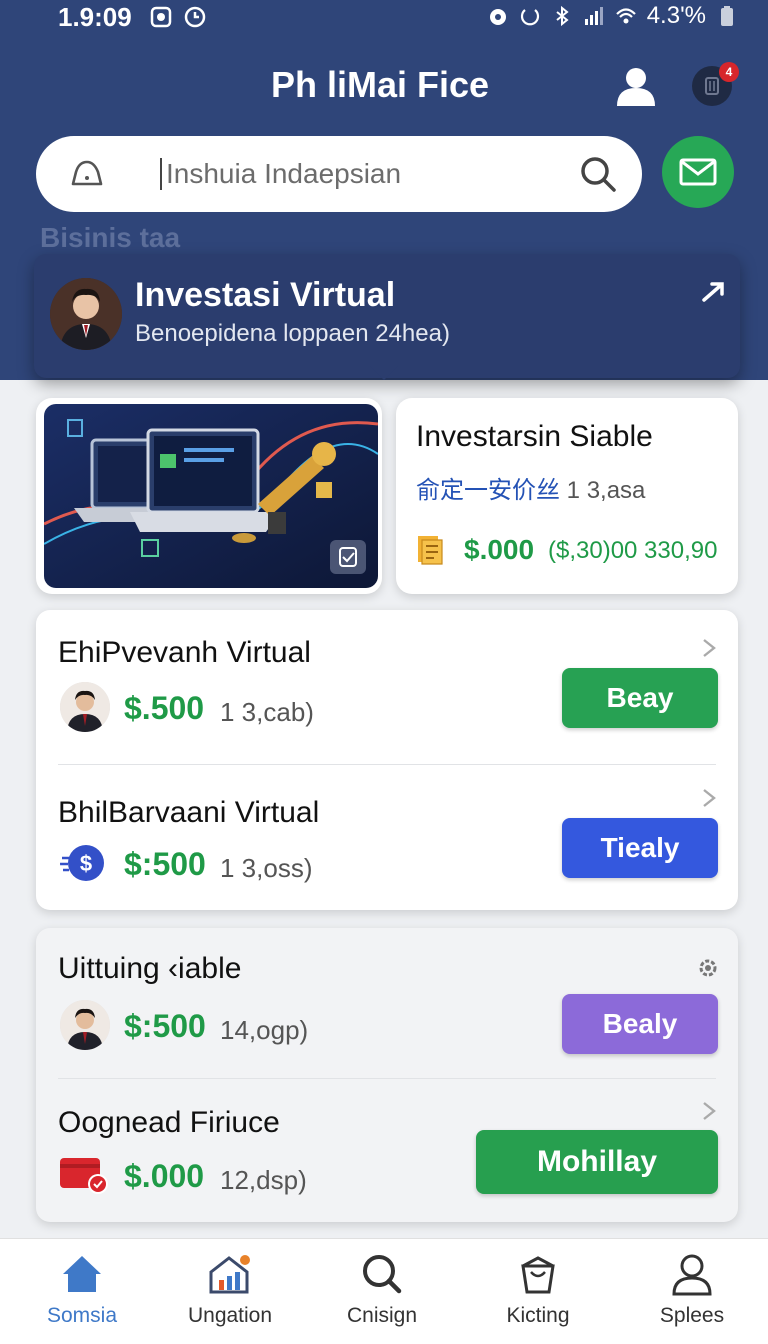 The height and width of the screenshot is (1344, 768). What do you see at coordinates (625, 16) in the screenshot?
I see `wifi-icon` at bounding box center [625, 16].